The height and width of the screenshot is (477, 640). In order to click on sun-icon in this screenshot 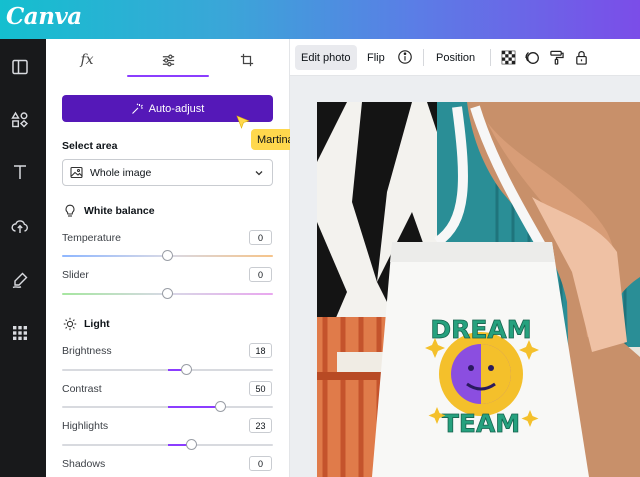, I will do `click(70, 324)`.